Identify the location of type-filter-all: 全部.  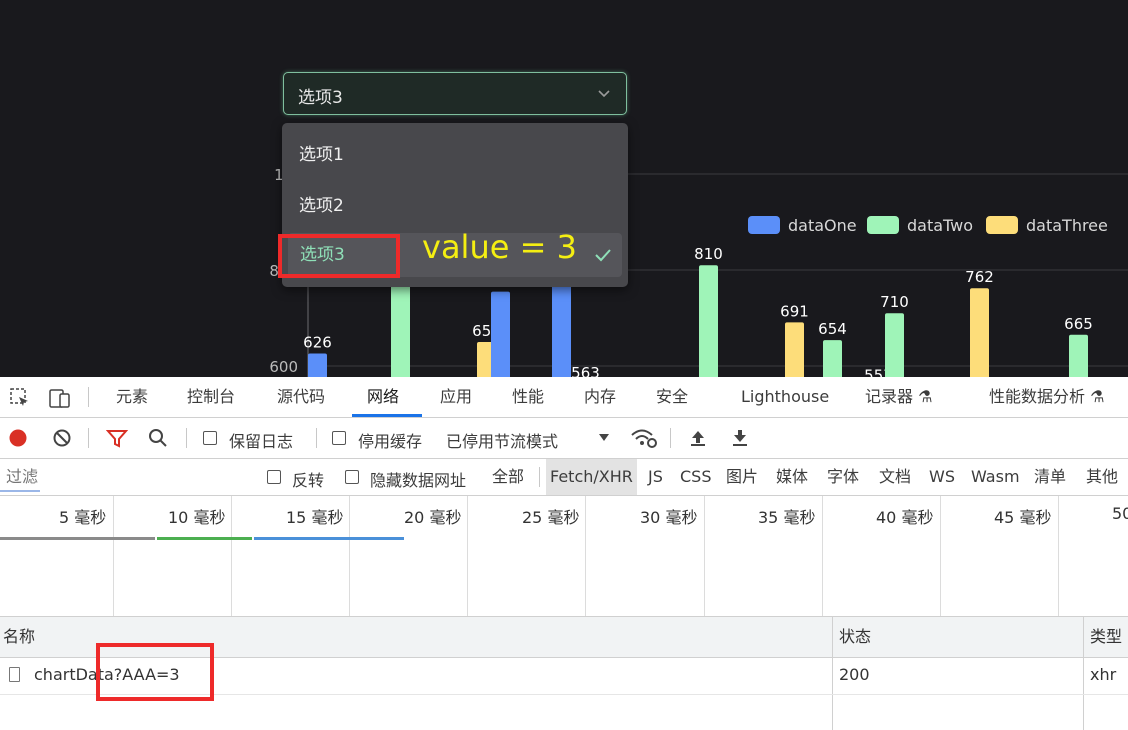
(508, 477).